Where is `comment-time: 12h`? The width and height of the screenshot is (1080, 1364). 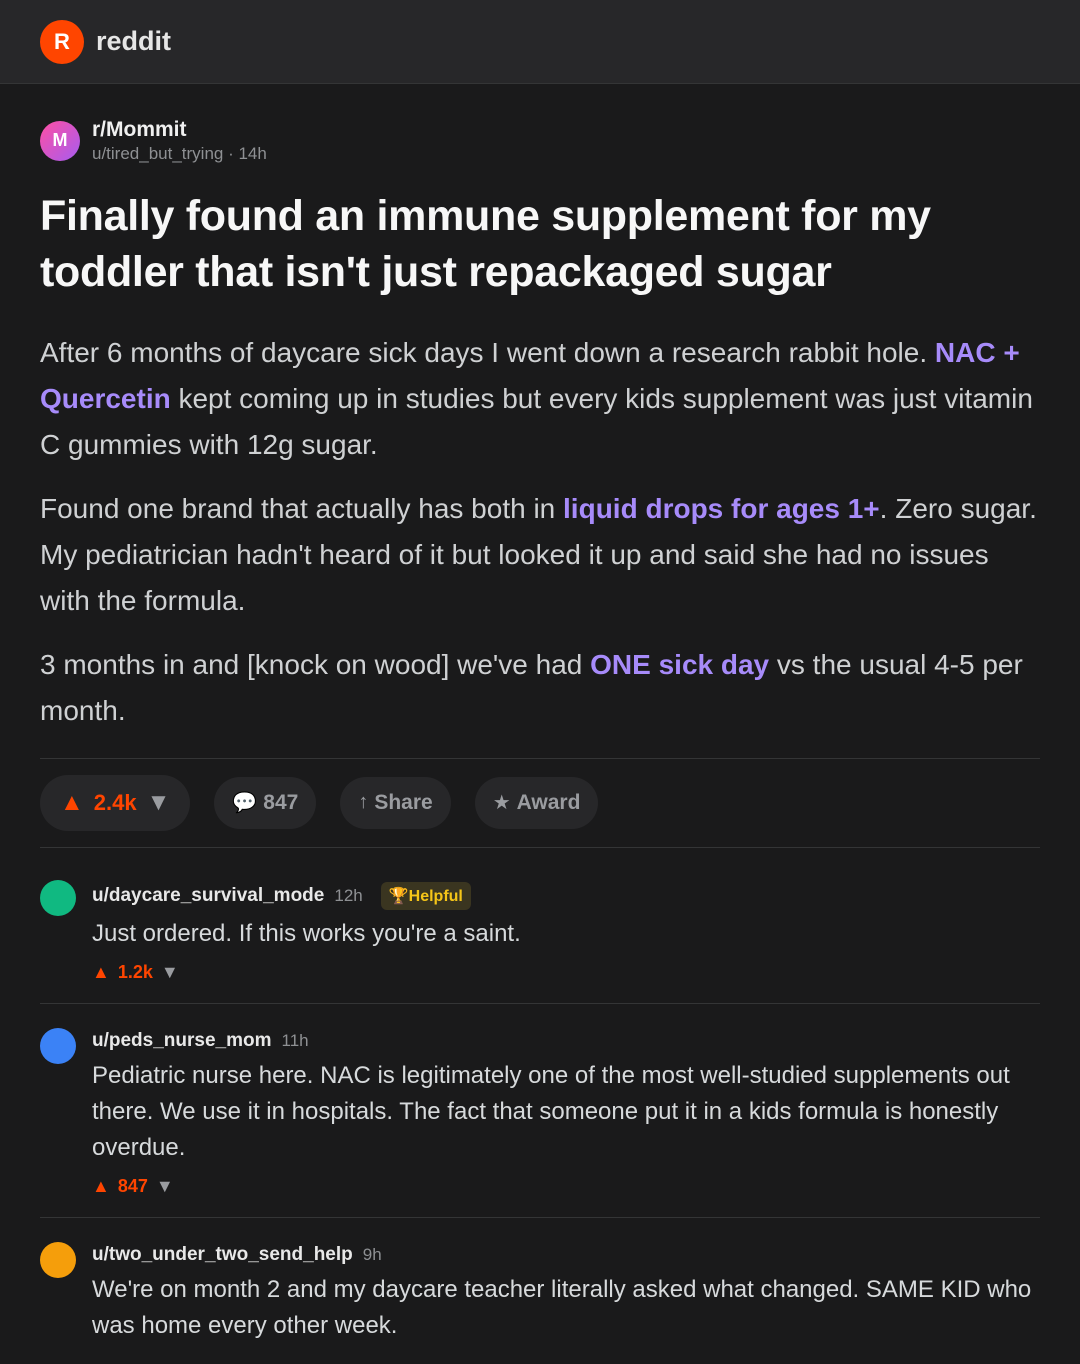
comment-time: 12h is located at coordinates (348, 895).